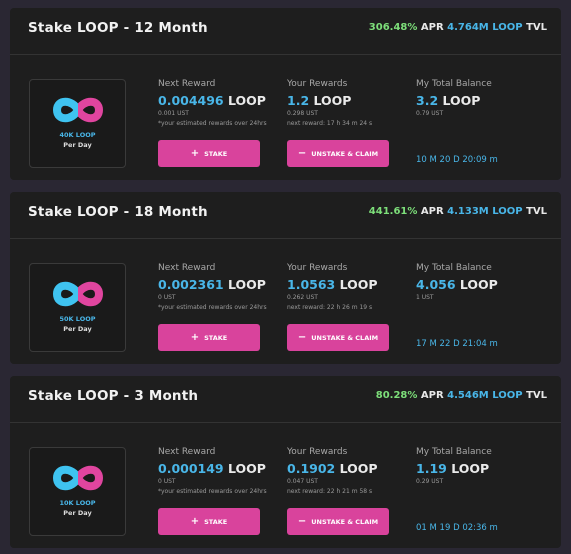 The image size is (571, 554). I want to click on total-balance-ust: 0.29 UST, so click(430, 481).